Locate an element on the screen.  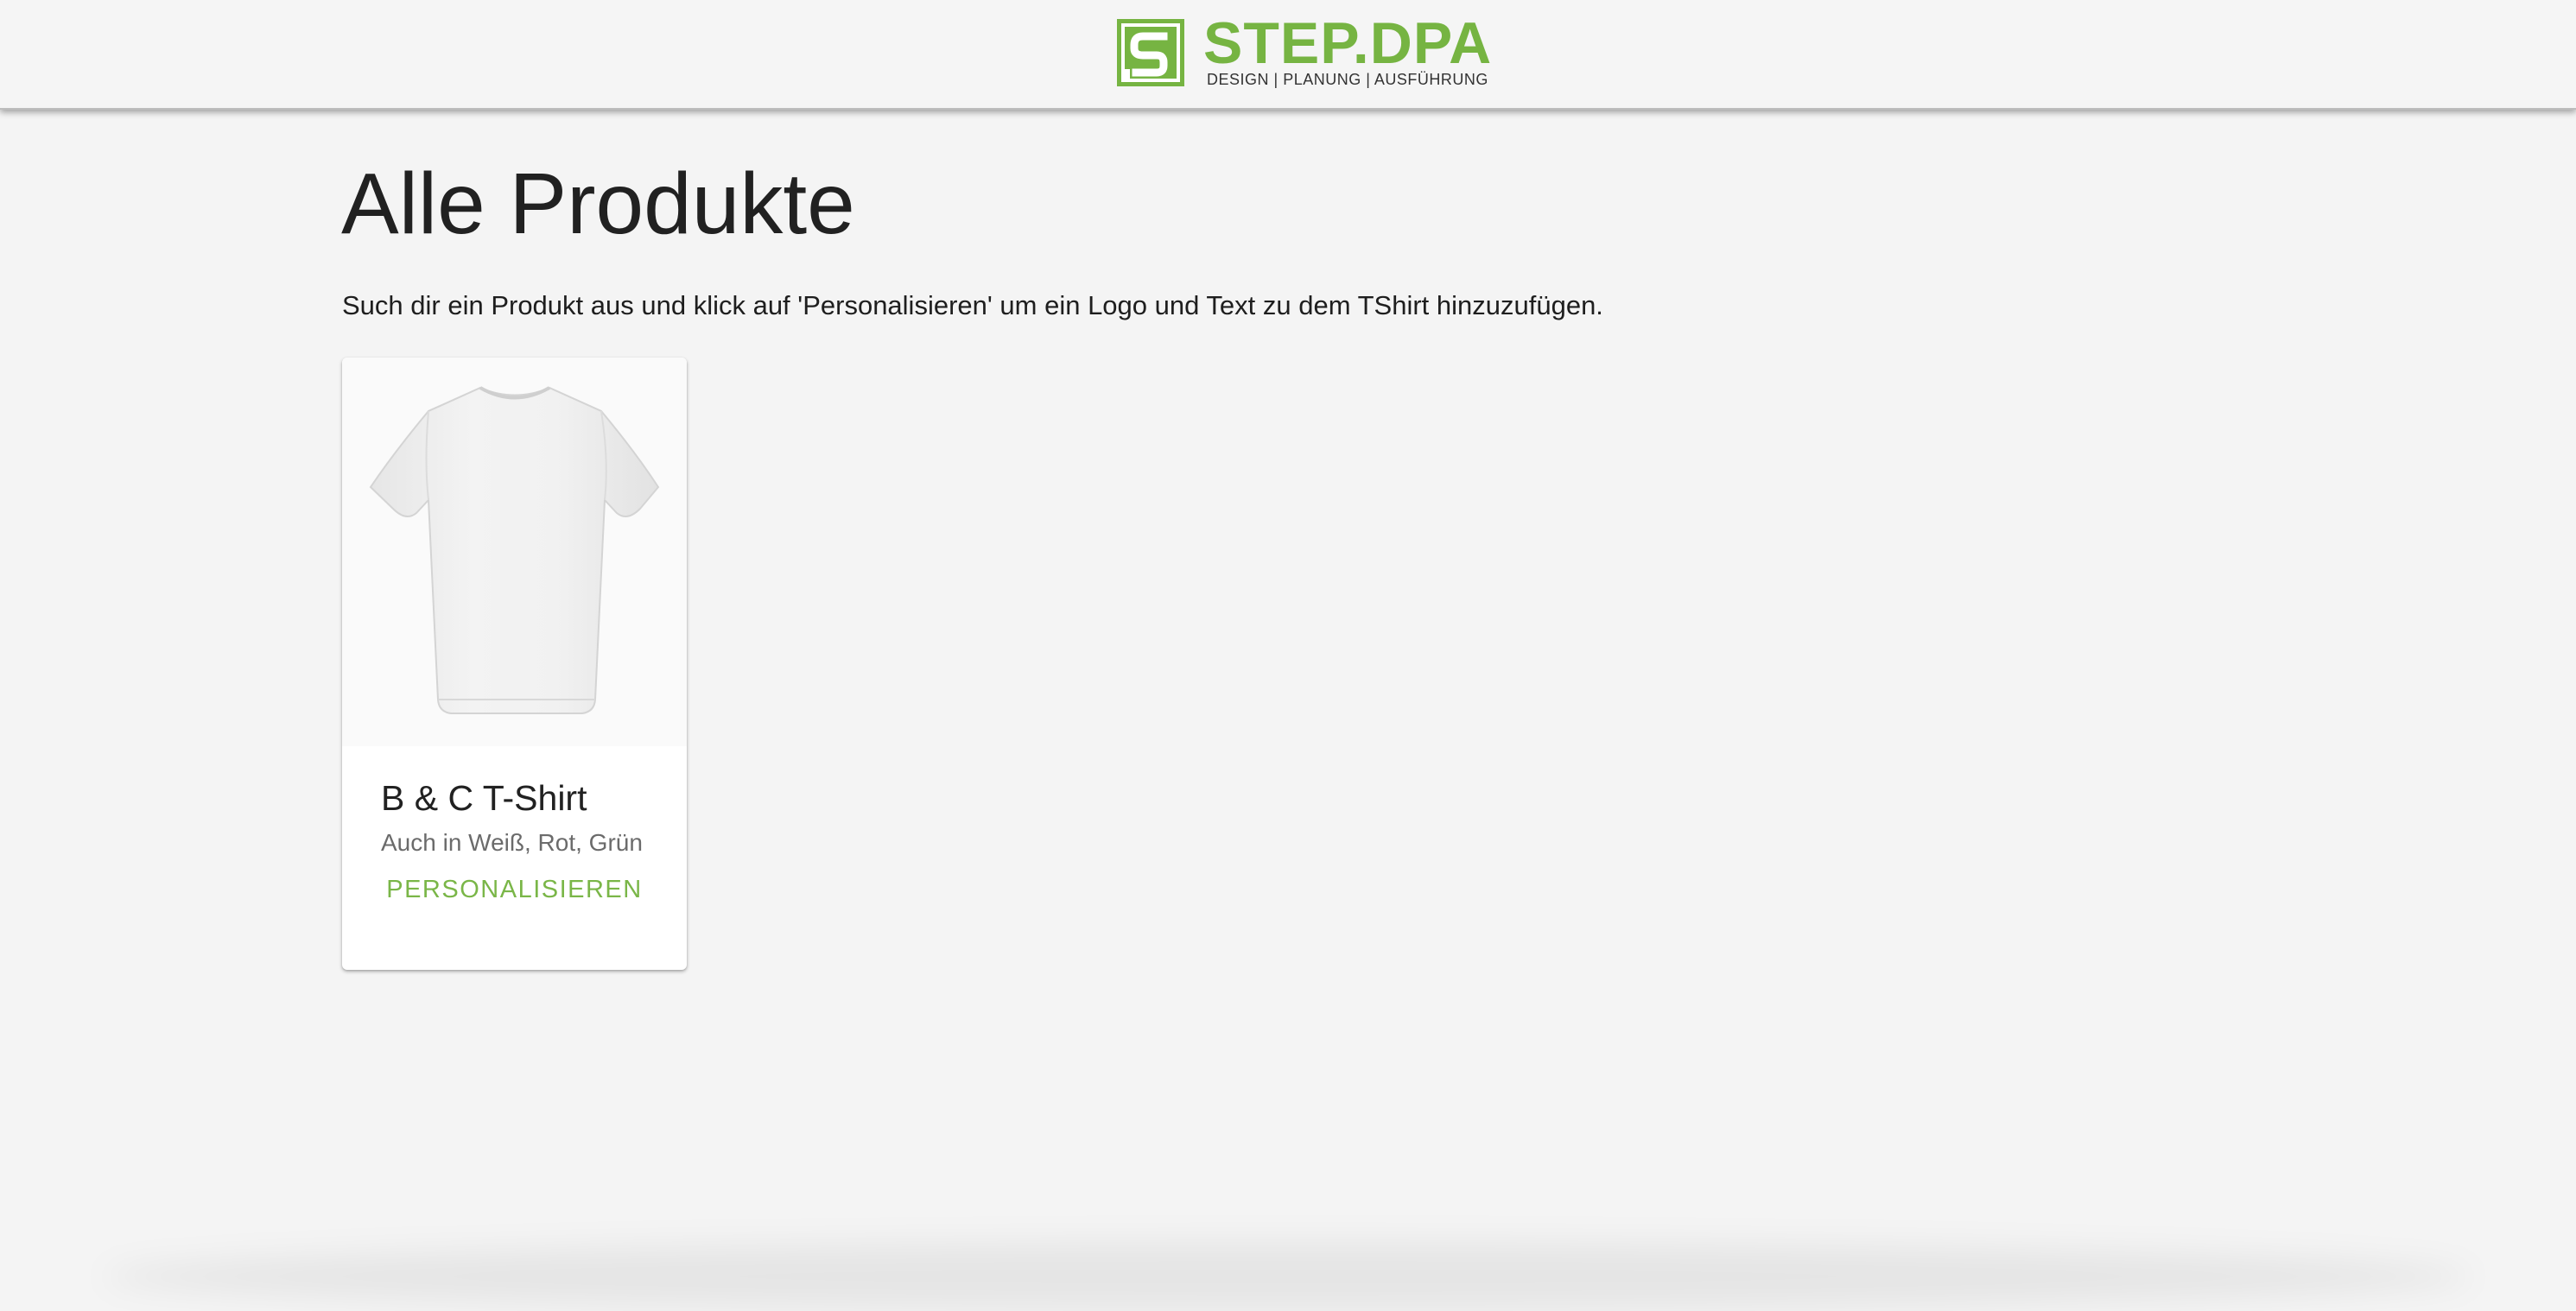
product-description: Auch in Weiß, Rot, Grün is located at coordinates (512, 843).